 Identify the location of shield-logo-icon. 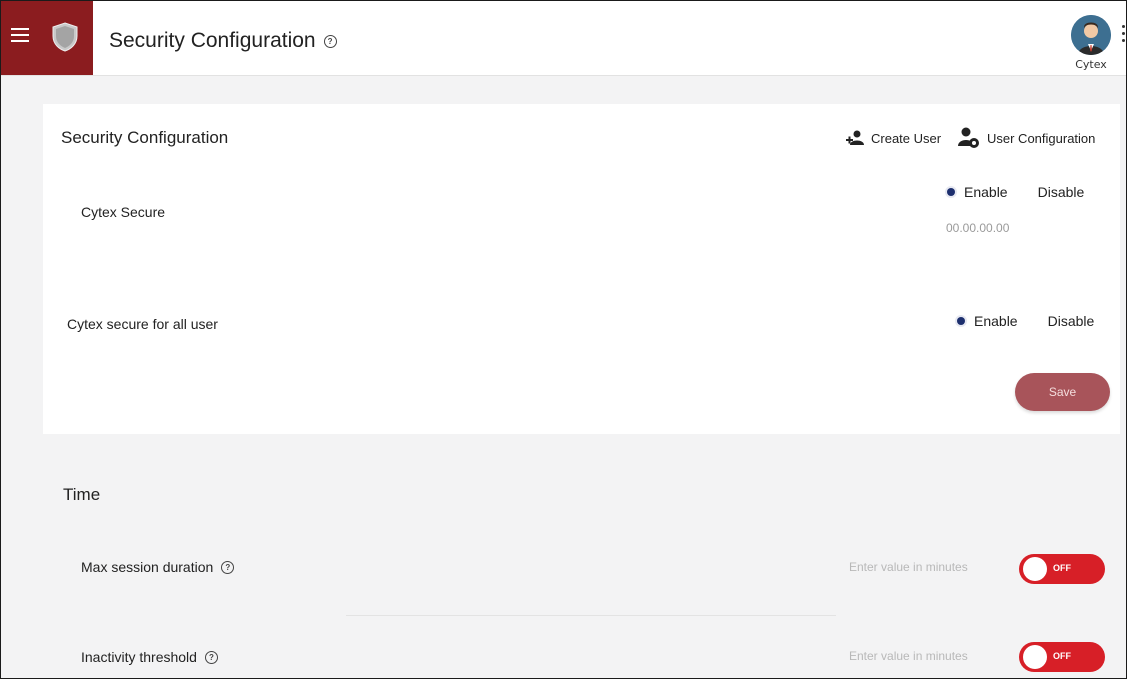
(65, 37).